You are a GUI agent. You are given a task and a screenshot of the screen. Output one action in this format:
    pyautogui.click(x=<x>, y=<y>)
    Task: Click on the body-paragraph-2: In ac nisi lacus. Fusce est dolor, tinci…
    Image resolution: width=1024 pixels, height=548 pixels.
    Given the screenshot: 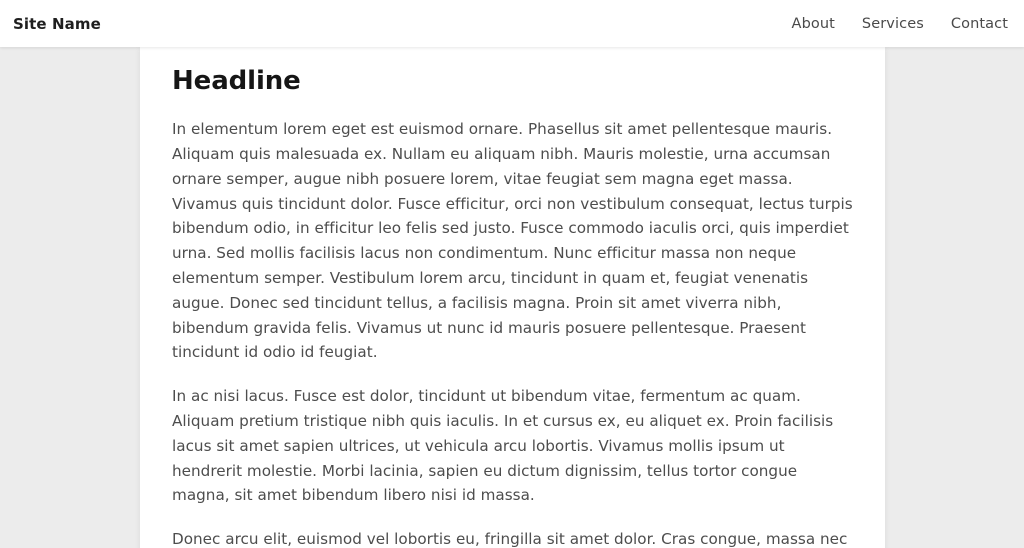 What is the action you would take?
    pyautogui.click(x=503, y=446)
    